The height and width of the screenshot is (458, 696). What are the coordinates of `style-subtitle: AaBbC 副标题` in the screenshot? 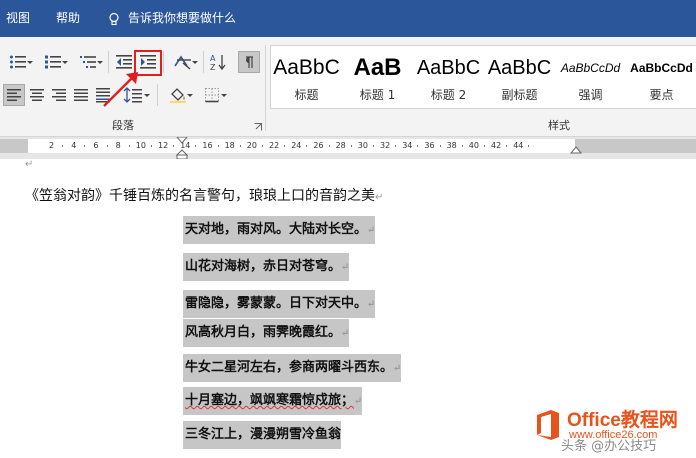 It's located at (519, 77).